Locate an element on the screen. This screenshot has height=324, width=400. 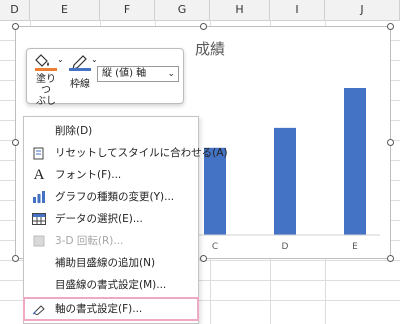
resize-handle-middle-right is located at coordinates (390, 142).